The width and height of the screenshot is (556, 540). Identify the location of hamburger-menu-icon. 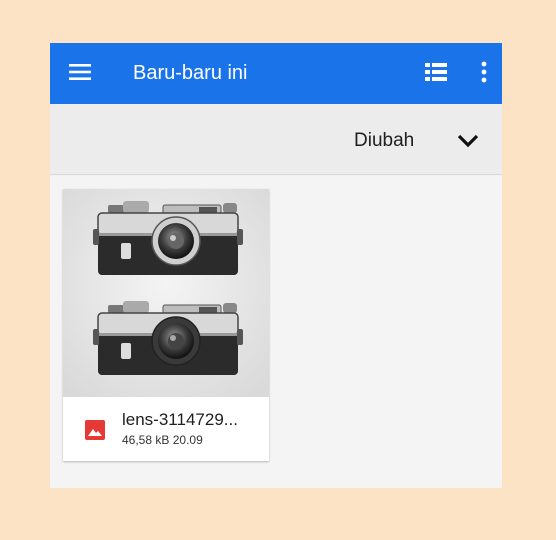
(80, 72).